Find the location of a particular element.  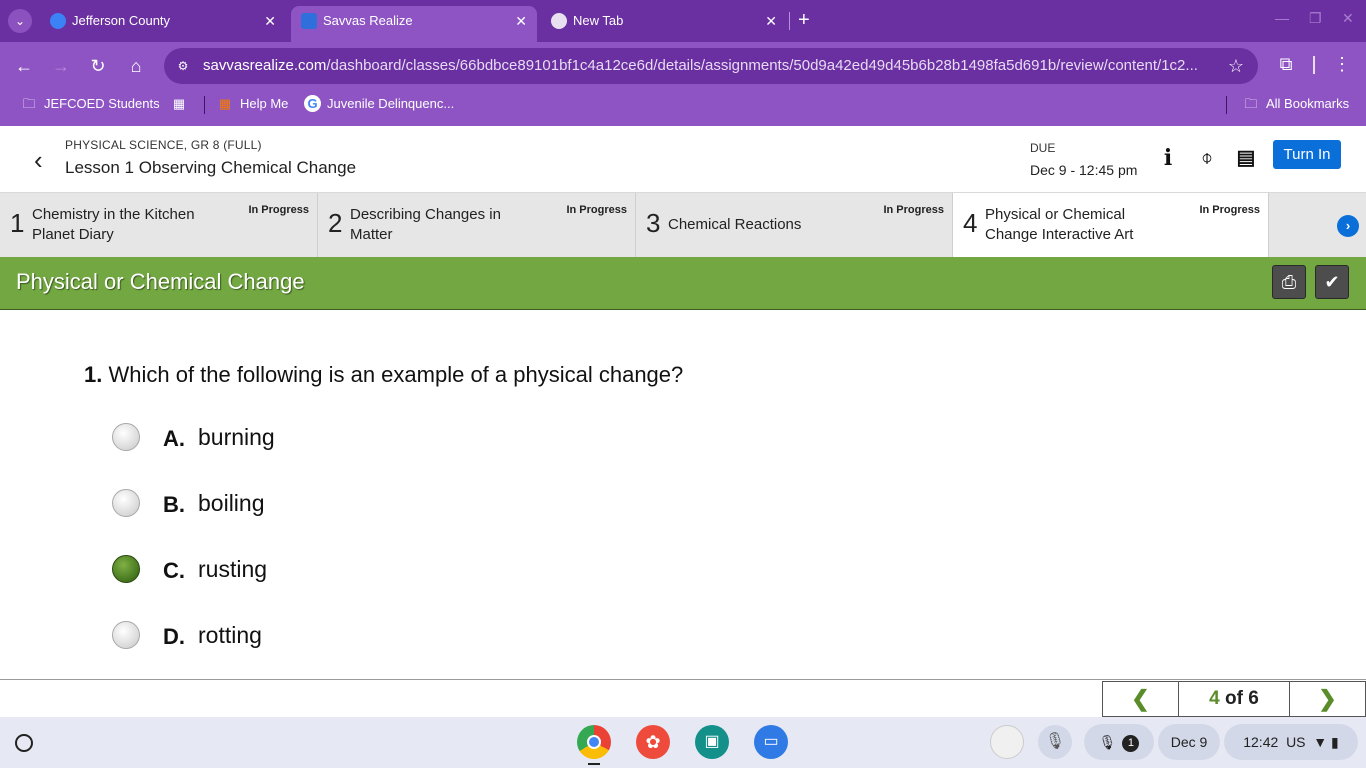

back-icon: ← is located at coordinates (24, 66).